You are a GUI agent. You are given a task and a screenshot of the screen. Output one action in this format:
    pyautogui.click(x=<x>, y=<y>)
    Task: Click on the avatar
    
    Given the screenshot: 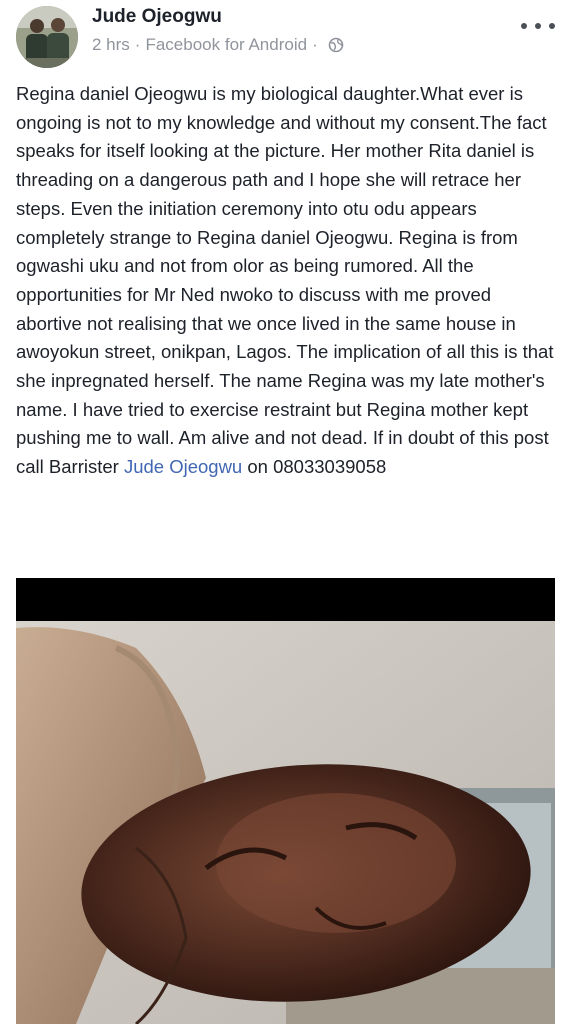 What is the action you would take?
    pyautogui.click(x=47, y=37)
    